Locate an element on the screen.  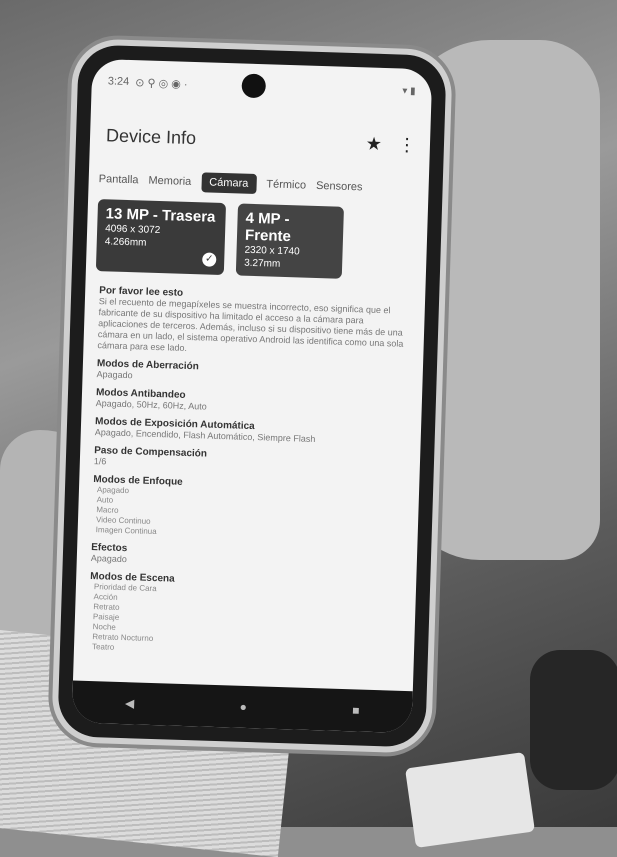
tab-sensores: Sensores is located at coordinates (339, 186).